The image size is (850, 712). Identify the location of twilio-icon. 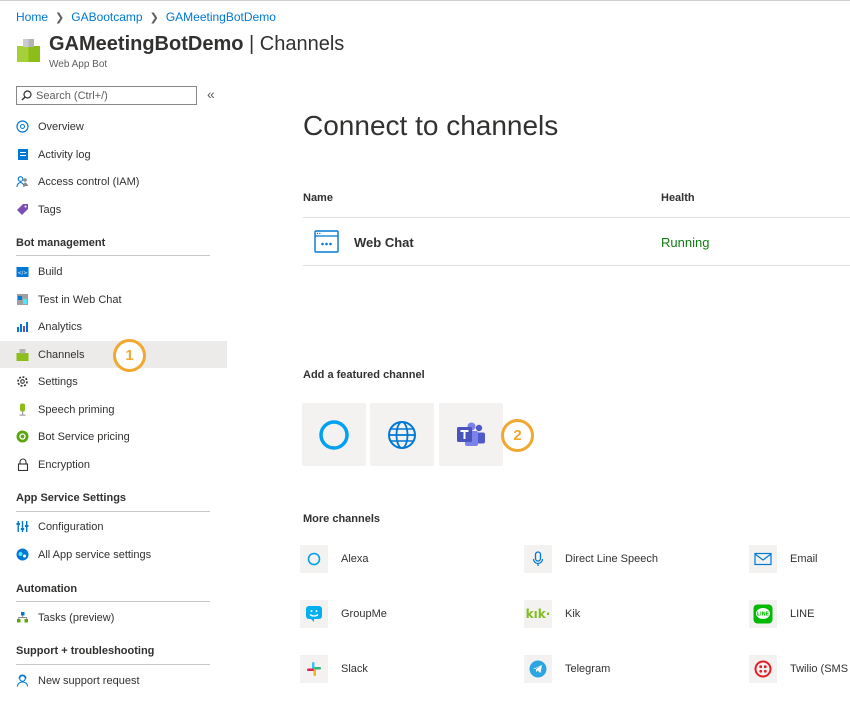
(763, 669).